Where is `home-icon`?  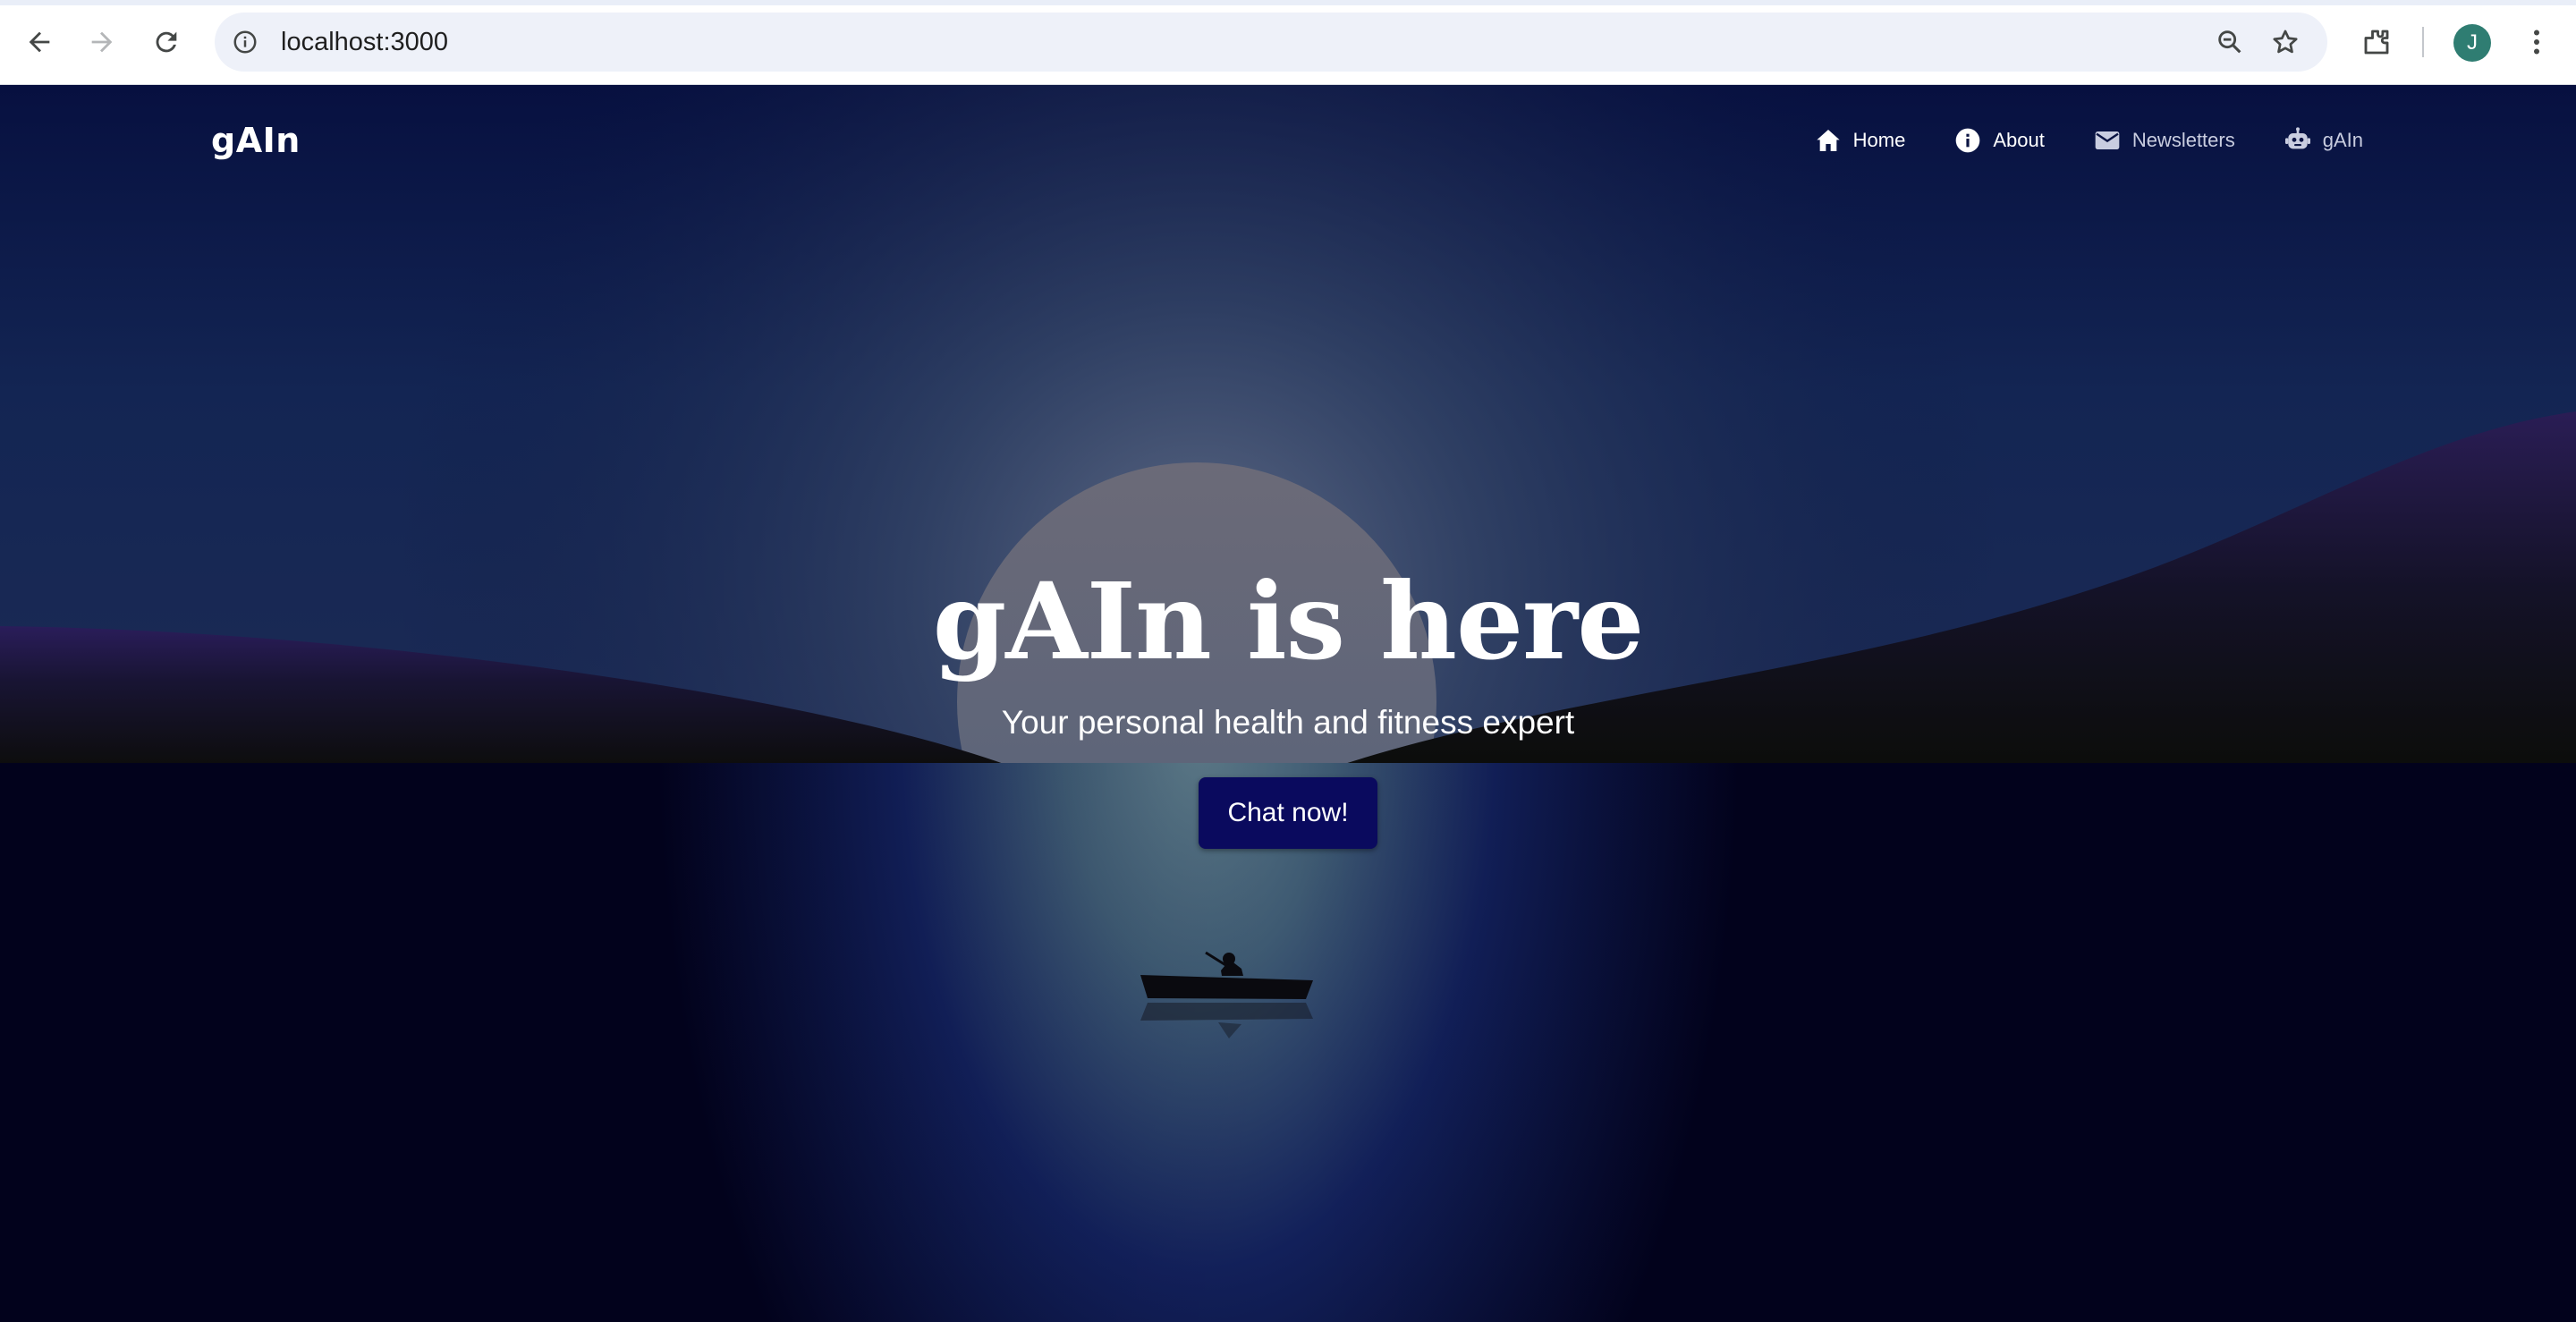
home-icon is located at coordinates (1828, 140).